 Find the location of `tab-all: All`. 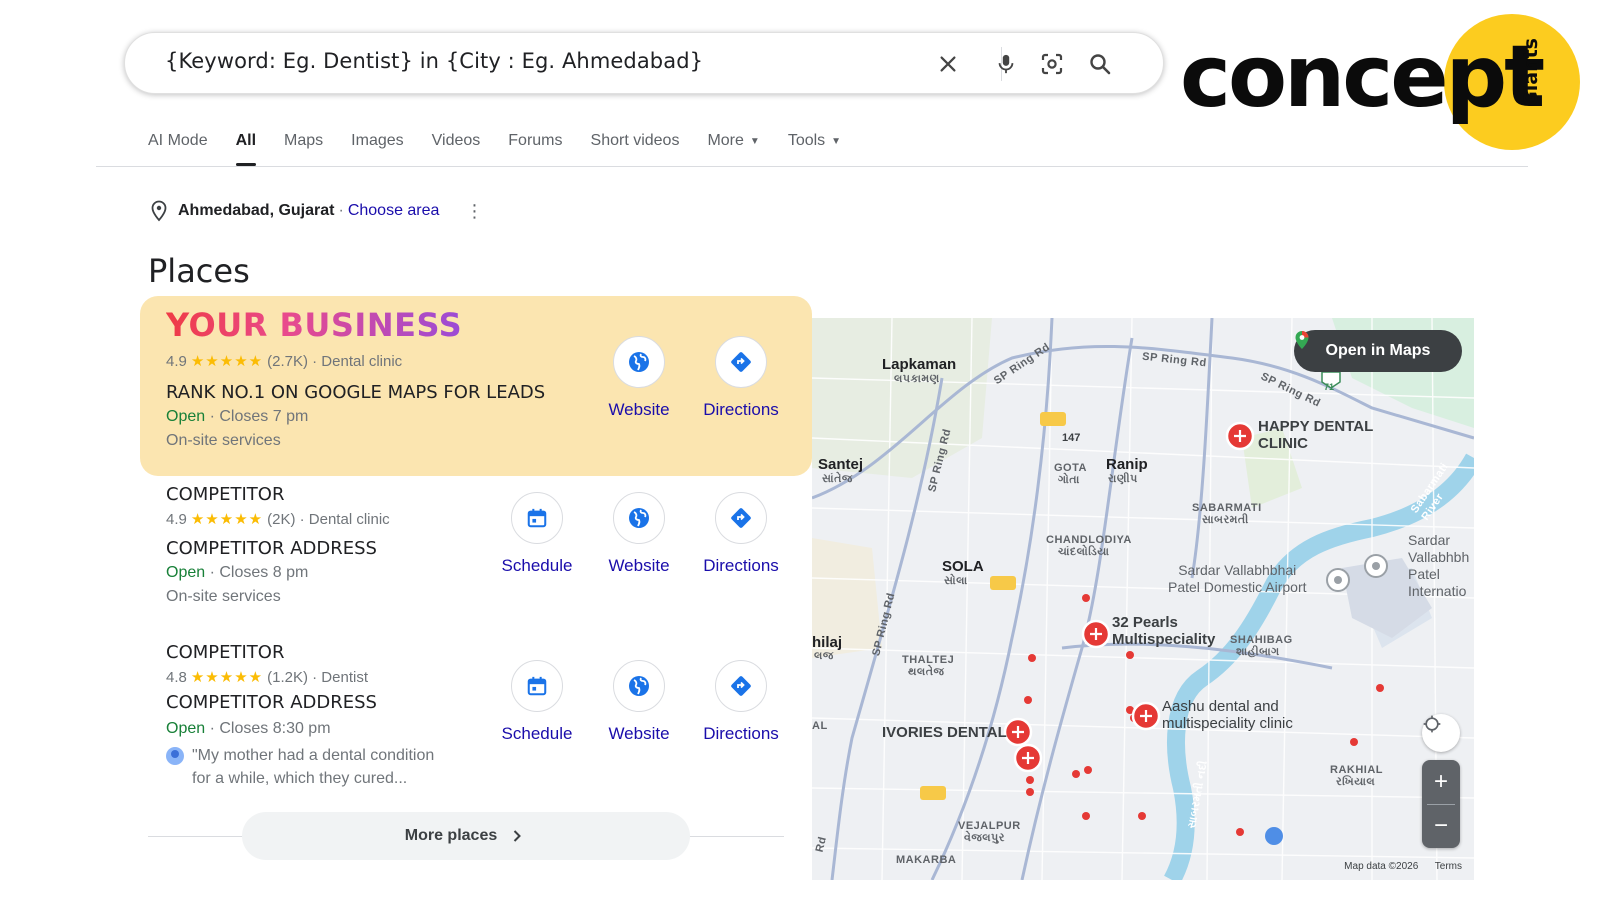

tab-all: All is located at coordinates (246, 148).